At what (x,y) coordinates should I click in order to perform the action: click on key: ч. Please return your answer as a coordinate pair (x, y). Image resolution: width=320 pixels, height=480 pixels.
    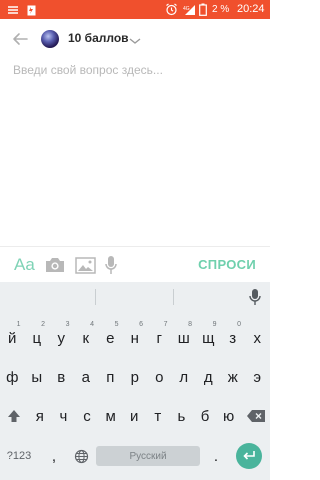
    Looking at the image, I should click on (64, 416).